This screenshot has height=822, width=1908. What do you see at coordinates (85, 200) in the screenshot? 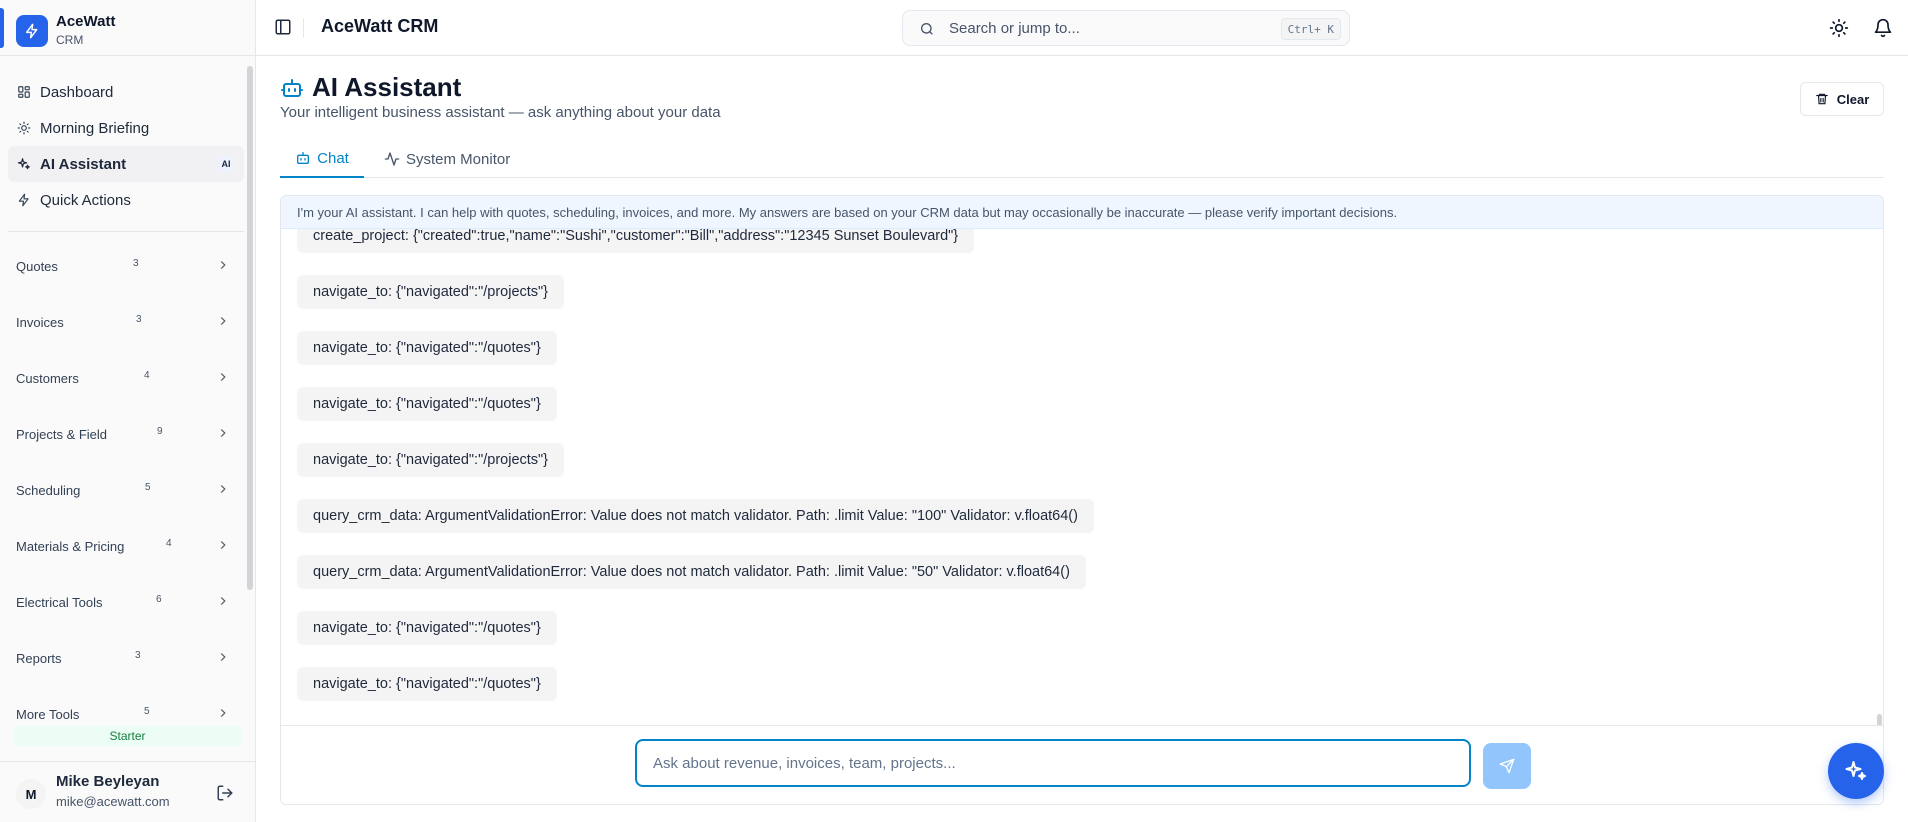
I see `nav-item-label: Quick Actions` at bounding box center [85, 200].